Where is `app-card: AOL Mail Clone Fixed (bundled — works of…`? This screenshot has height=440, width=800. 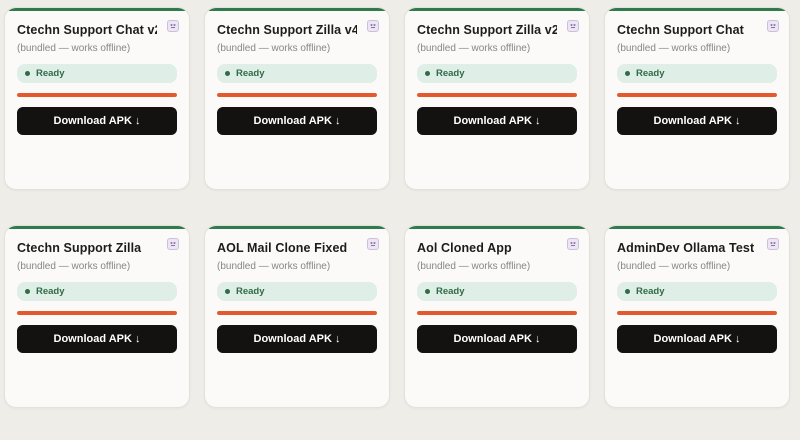
app-card: AOL Mail Clone Fixed (bundled — works of… is located at coordinates (297, 316).